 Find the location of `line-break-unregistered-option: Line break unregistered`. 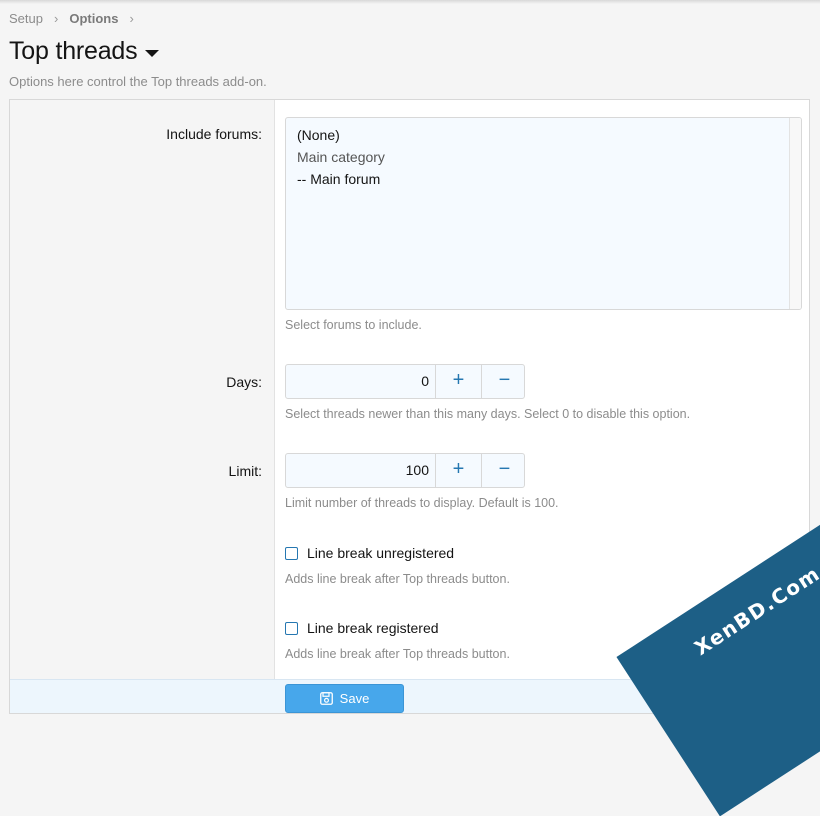

line-break-unregistered-option: Line break unregistered is located at coordinates (369, 553).